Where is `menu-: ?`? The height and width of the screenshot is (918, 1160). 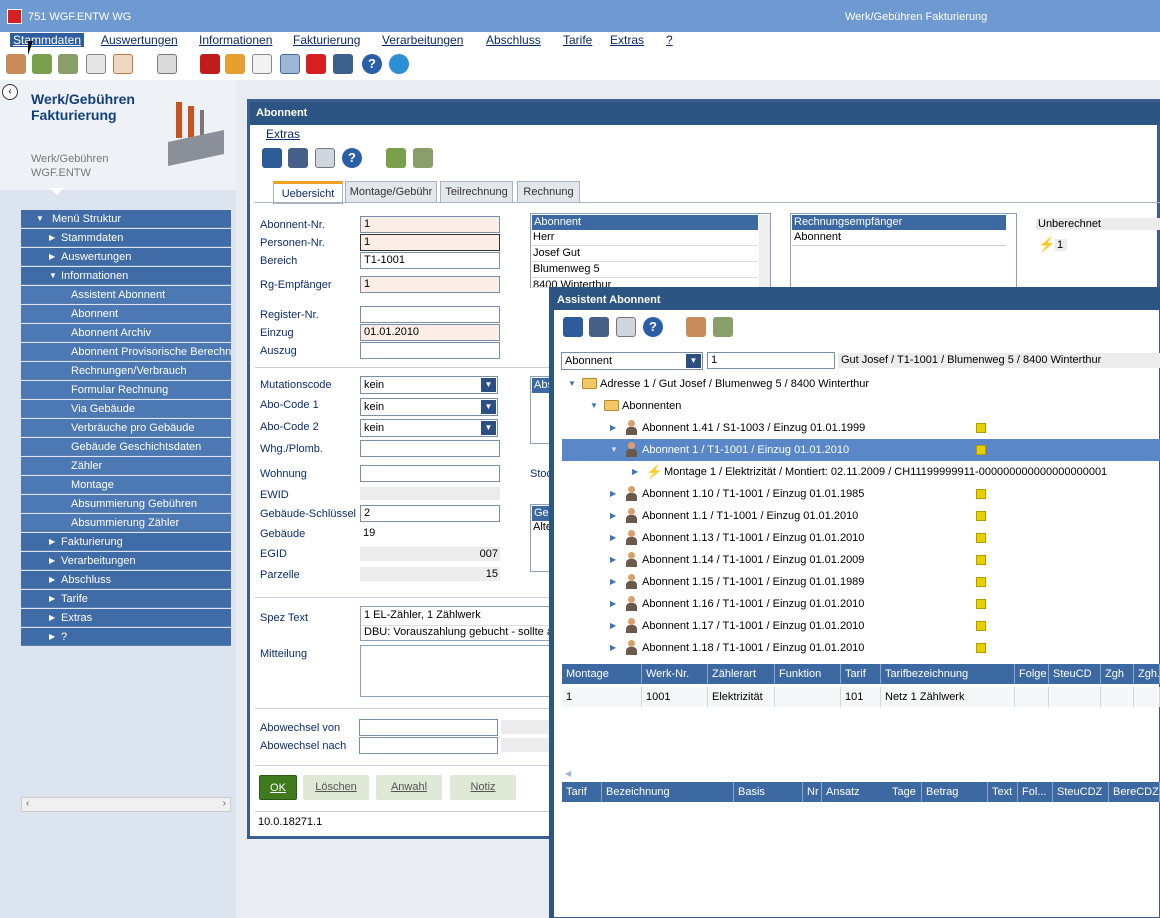
menu-: ? is located at coordinates (669, 40).